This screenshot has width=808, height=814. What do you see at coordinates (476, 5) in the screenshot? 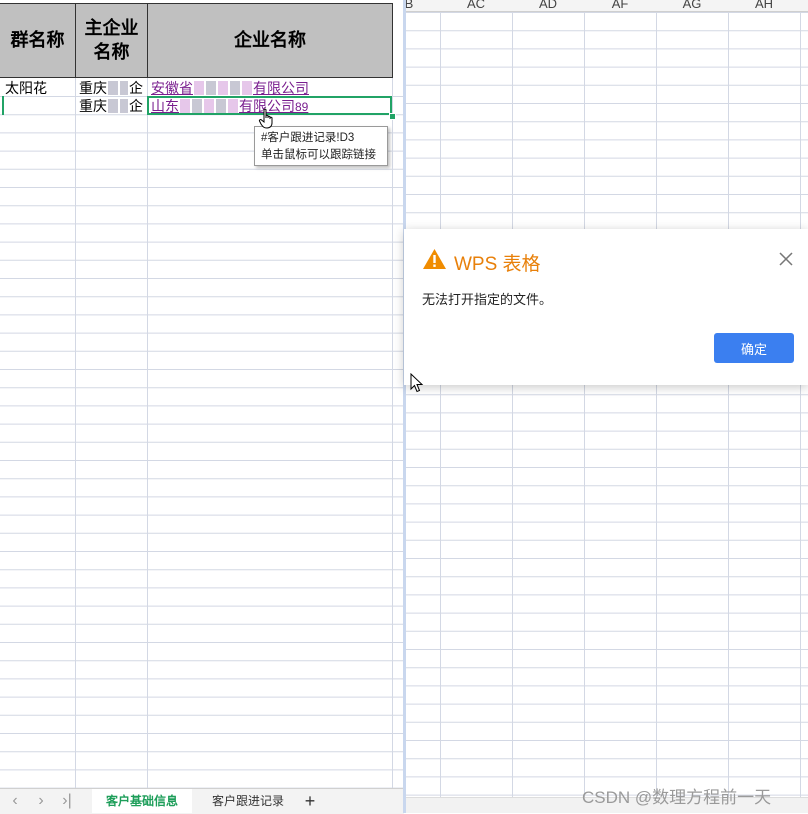
I see `column-header-ac: AC` at bounding box center [476, 5].